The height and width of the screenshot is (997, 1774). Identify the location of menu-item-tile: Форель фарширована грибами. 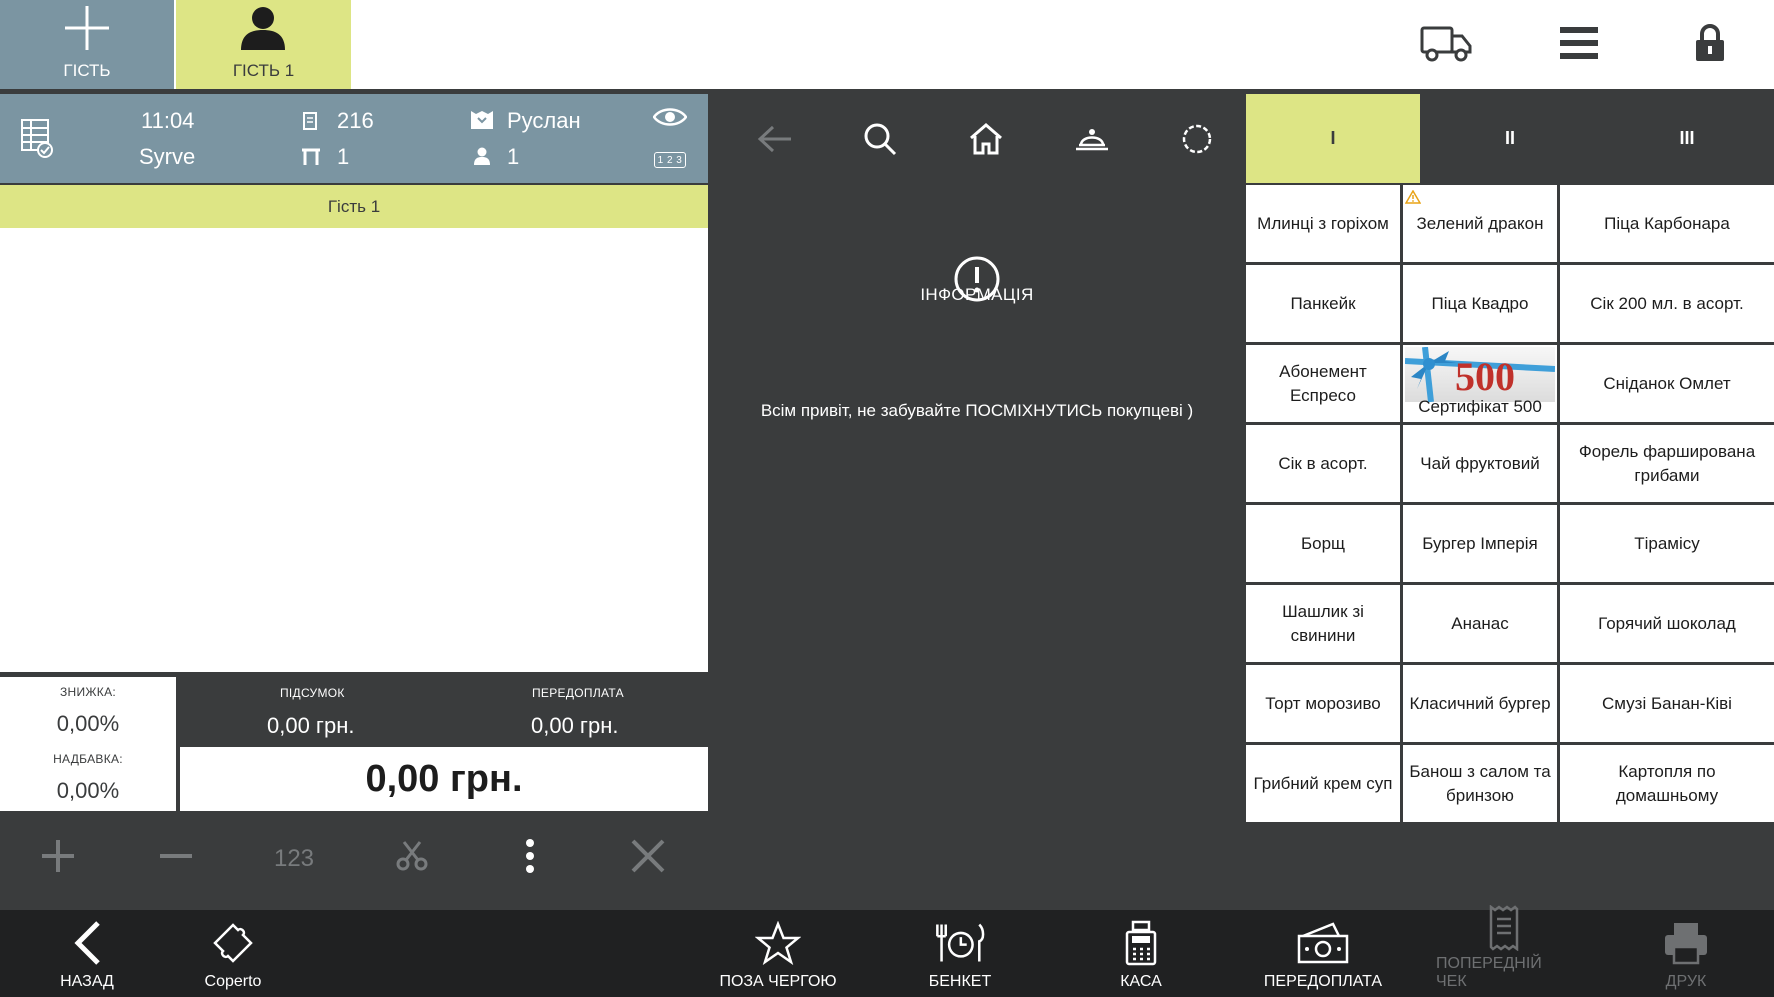
(1667, 463).